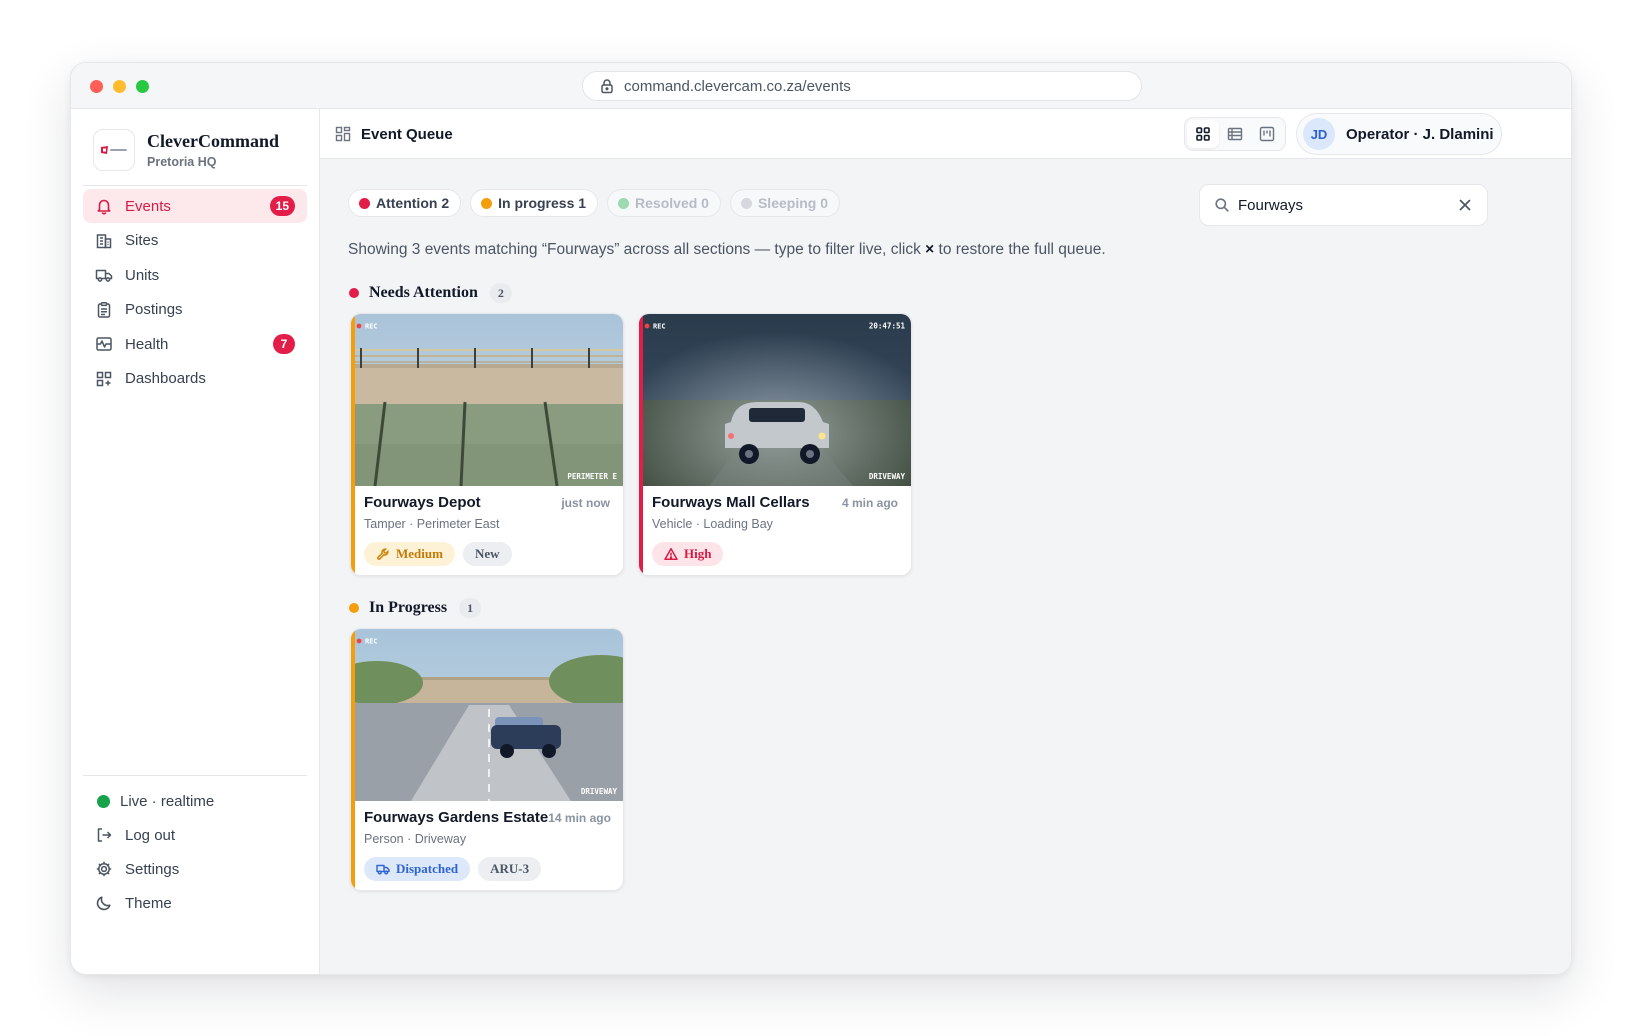 The image size is (1640, 1036). I want to click on sidebar-item-label: Postings, so click(154, 309).